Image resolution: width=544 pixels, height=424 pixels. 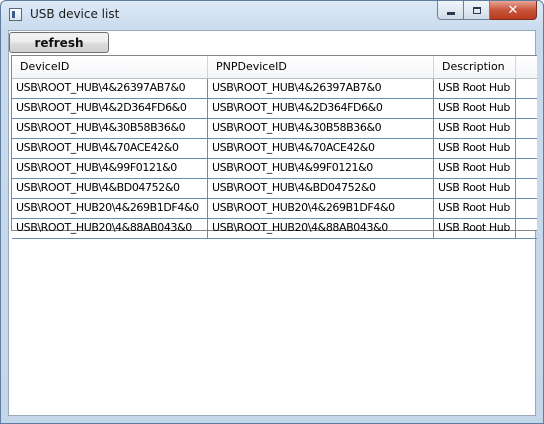 What do you see at coordinates (110, 228) in the screenshot?
I see `cell-deviceid: USB\ROOT_HUB20\4&88AB043&0` at bounding box center [110, 228].